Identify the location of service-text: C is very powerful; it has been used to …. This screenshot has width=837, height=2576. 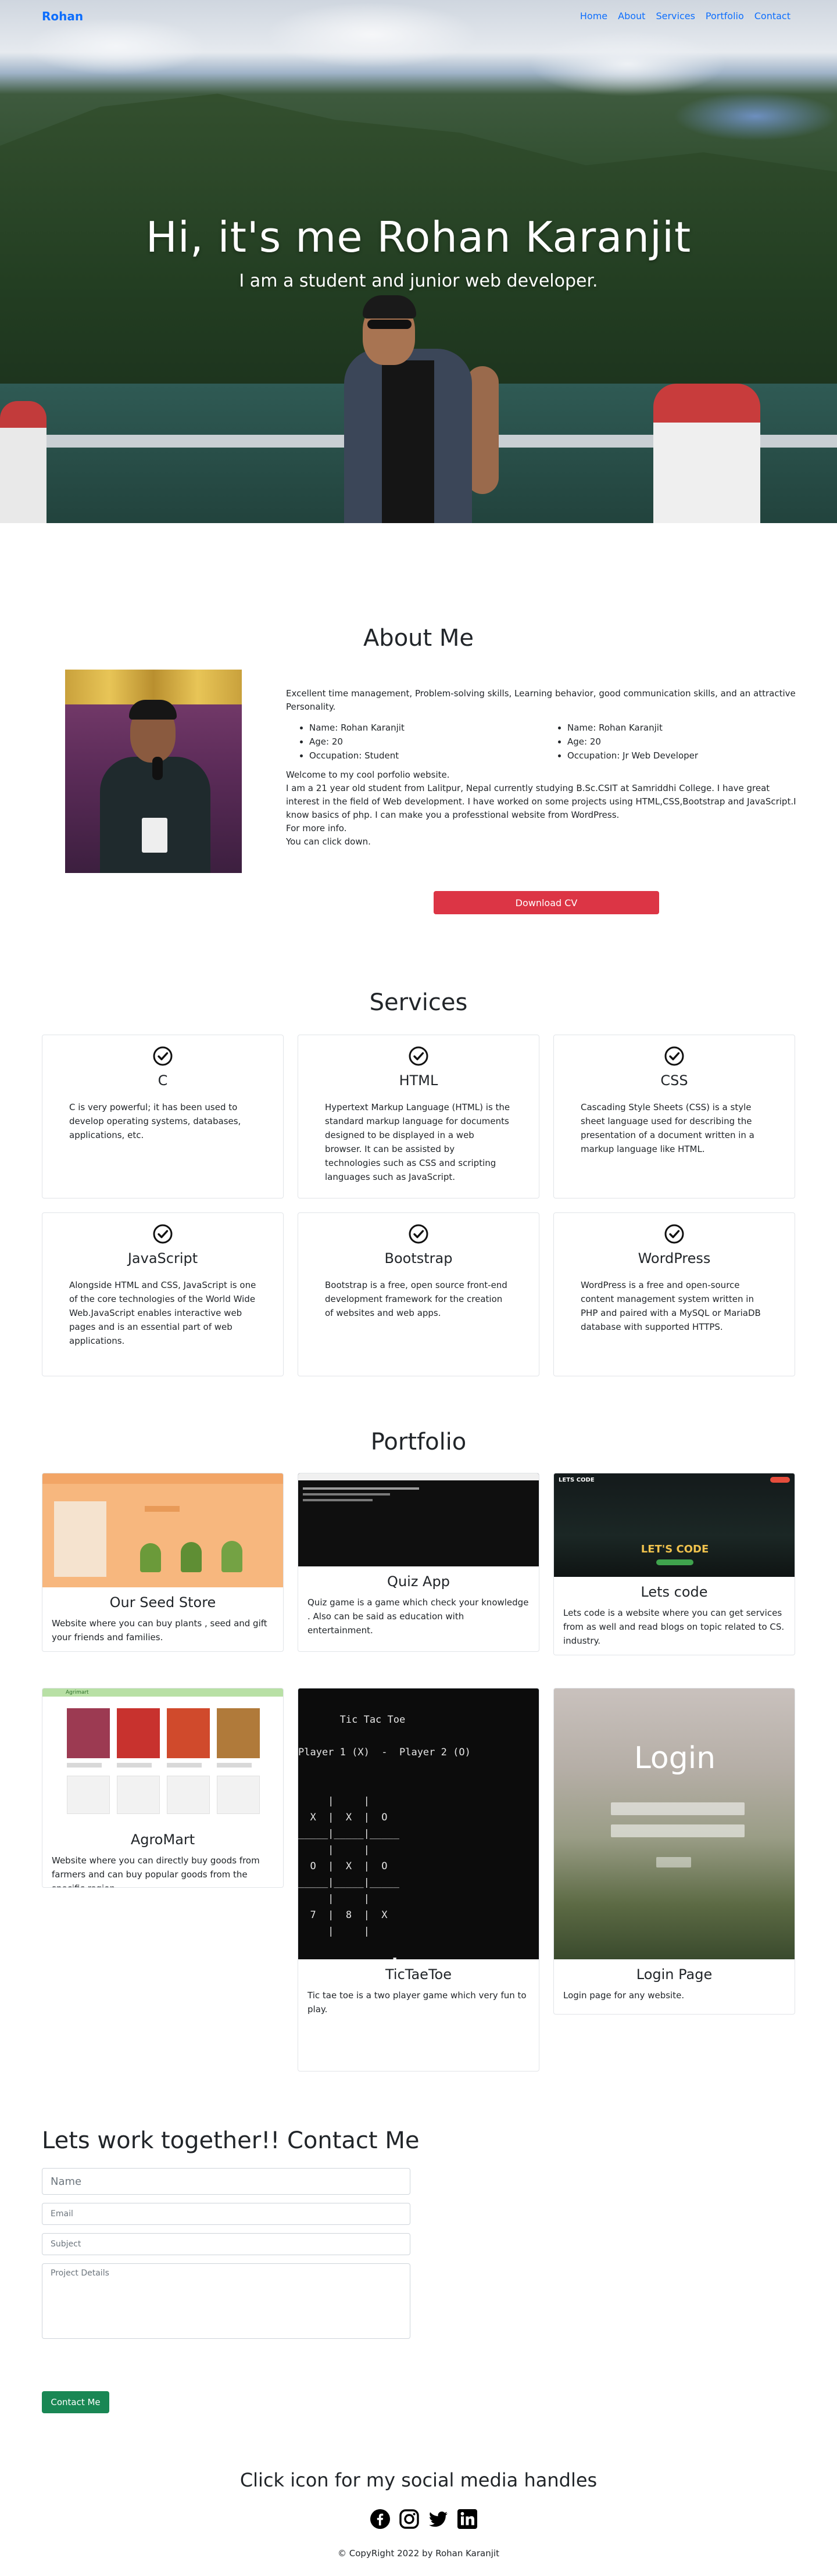
(155, 1121).